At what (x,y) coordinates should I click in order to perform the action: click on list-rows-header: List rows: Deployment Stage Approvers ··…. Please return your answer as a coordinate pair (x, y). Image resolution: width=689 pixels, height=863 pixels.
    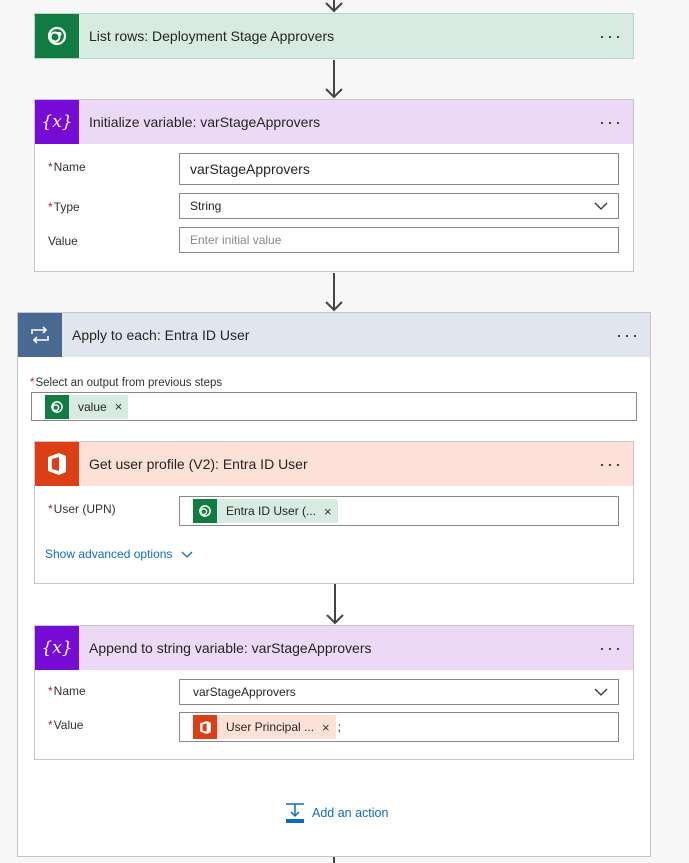
    Looking at the image, I should click on (334, 36).